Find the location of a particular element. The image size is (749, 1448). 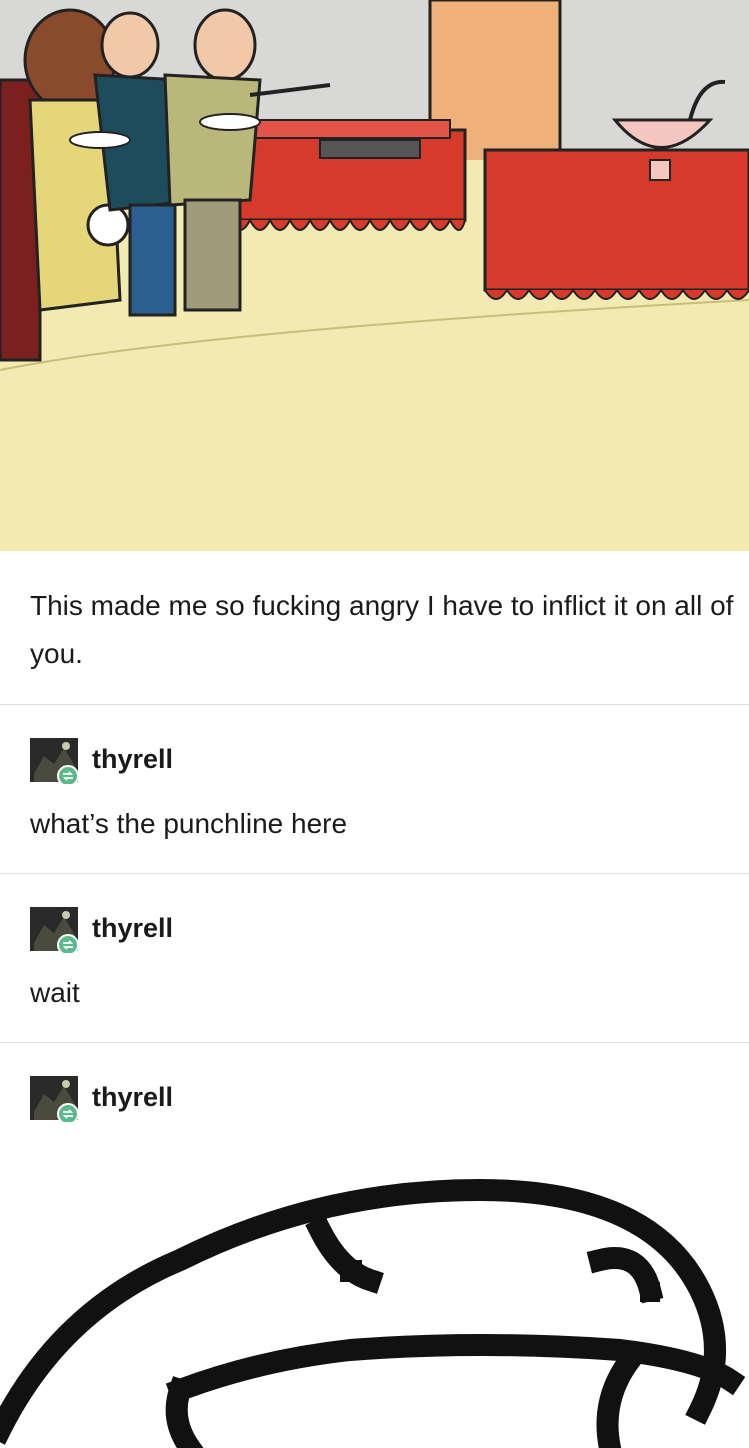

reblog-text: wait is located at coordinates (55, 992).